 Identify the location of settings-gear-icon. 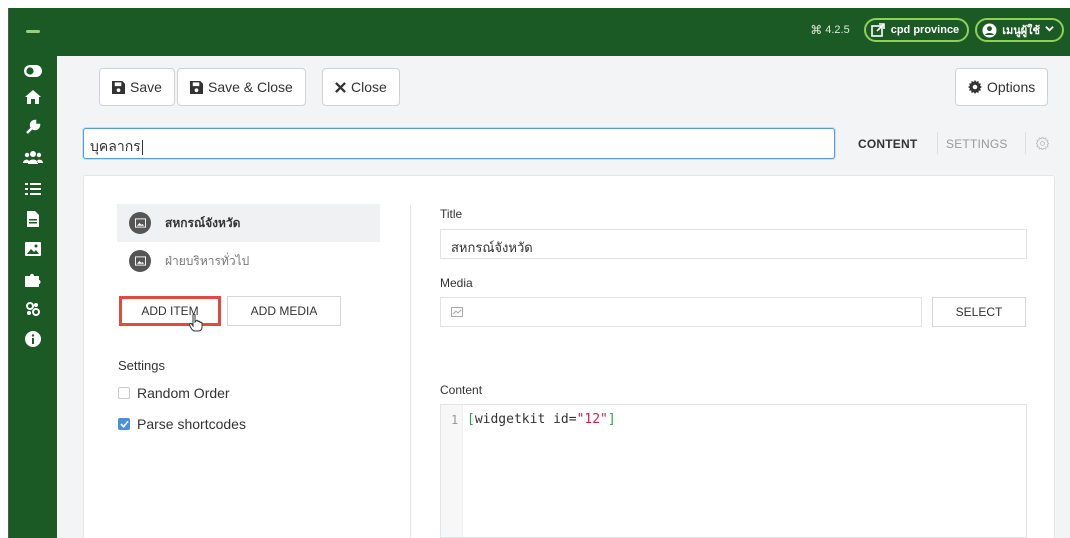
(1042, 145).